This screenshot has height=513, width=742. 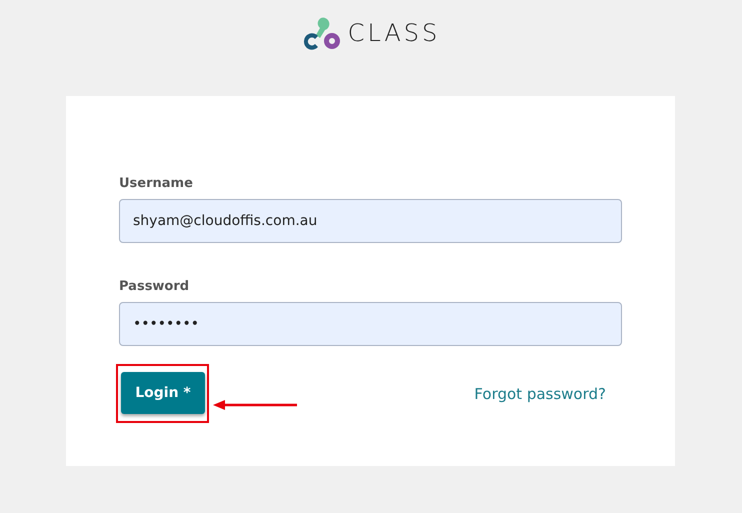 What do you see at coordinates (370, 221) in the screenshot?
I see `username-field: shyam@cloudoffis.com.au` at bounding box center [370, 221].